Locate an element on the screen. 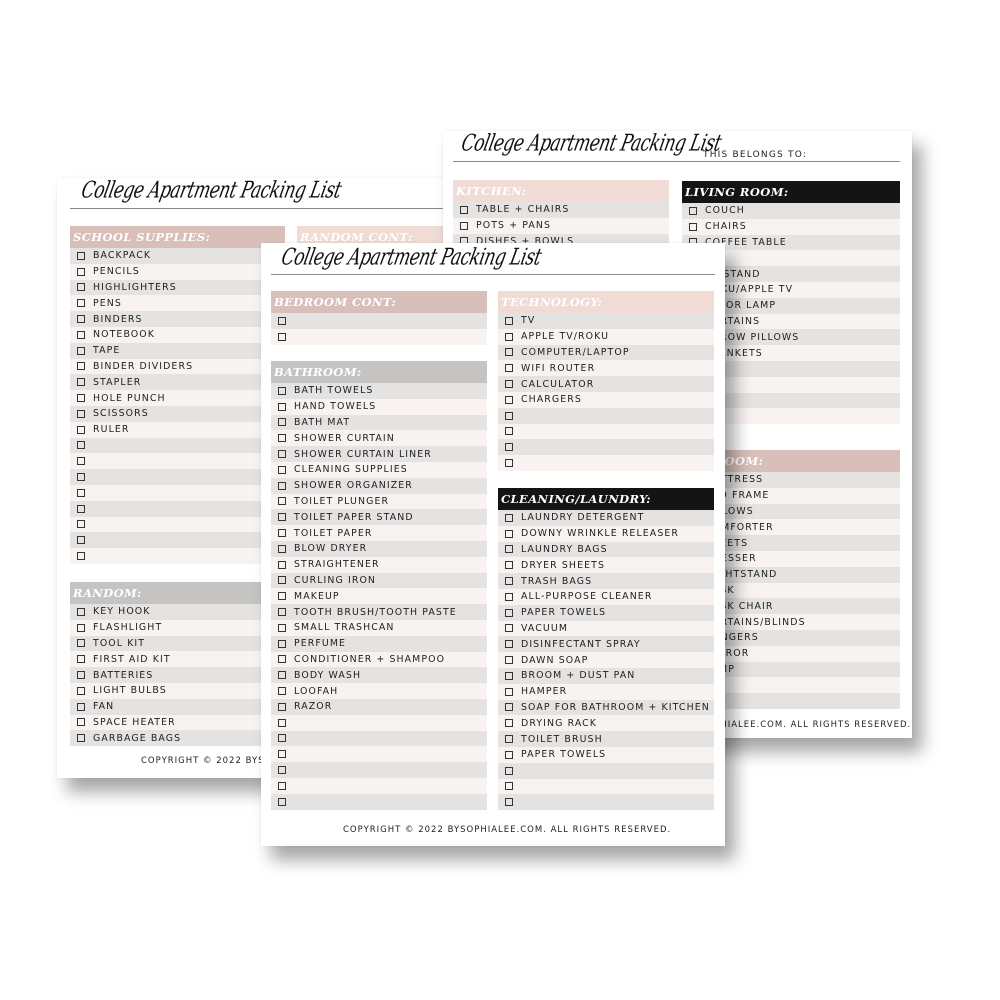 Image resolution: width=1000 pixels, height=1000 pixels. checklist-item: APPLE TV/ROKU is located at coordinates (606, 336).